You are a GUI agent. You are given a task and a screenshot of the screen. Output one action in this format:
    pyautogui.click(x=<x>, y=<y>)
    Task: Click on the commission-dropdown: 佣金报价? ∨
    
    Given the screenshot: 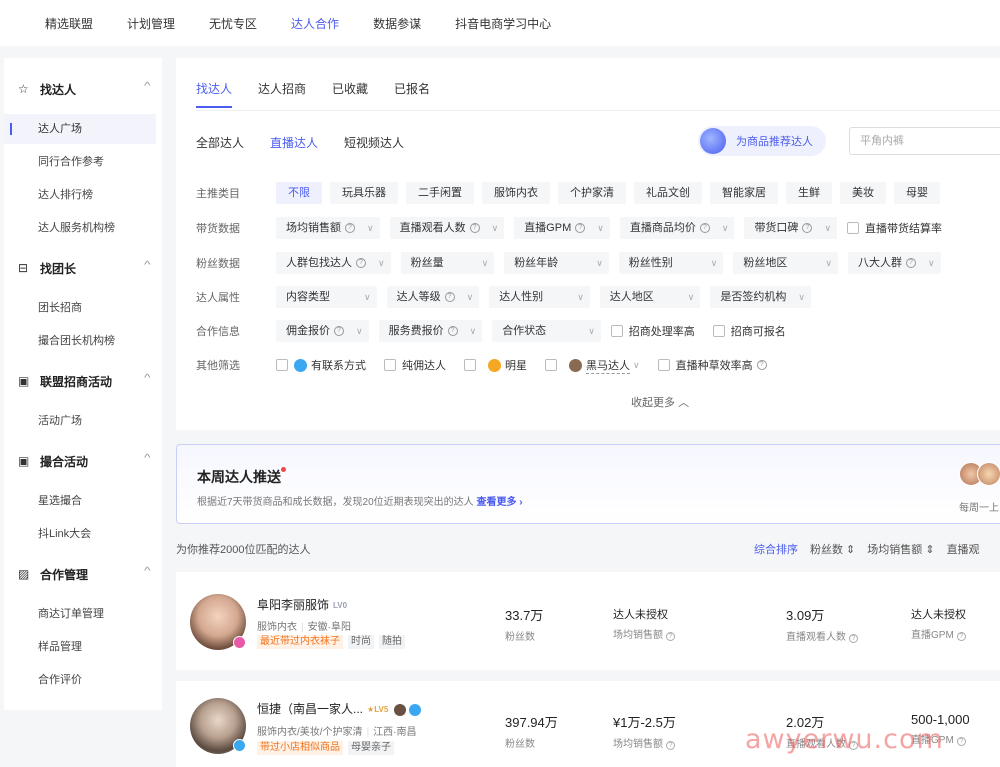 What is the action you would take?
    pyautogui.click(x=322, y=331)
    